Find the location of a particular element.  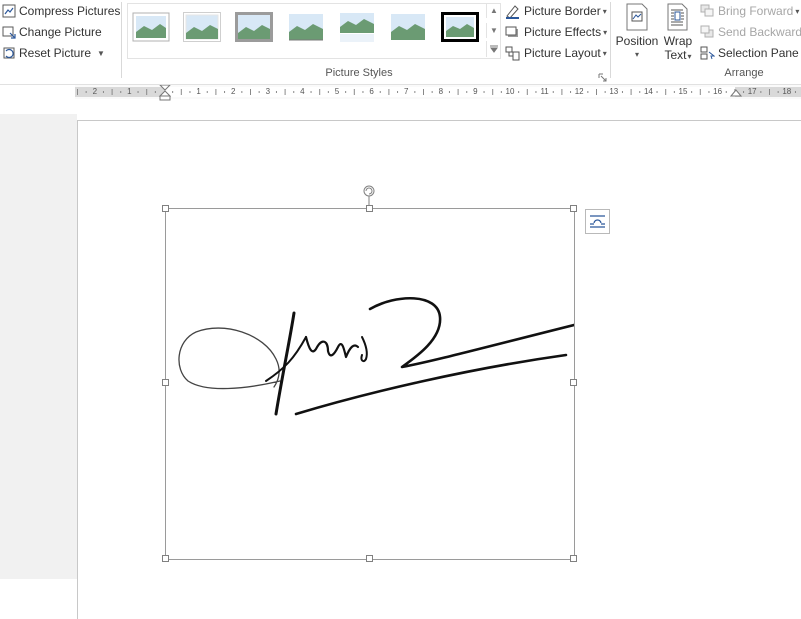

ruler-label: 13 is located at coordinates (614, 91).